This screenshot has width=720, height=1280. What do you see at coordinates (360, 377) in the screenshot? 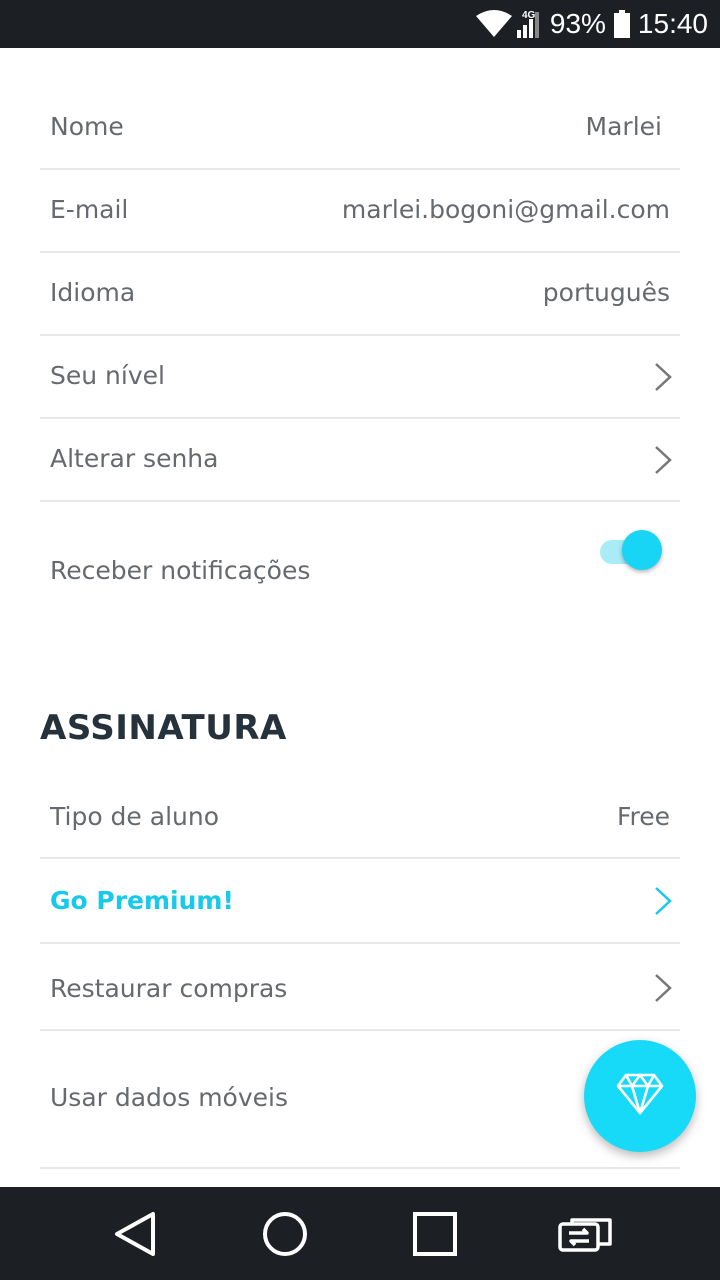
I see `level-row: Seu nível` at bounding box center [360, 377].